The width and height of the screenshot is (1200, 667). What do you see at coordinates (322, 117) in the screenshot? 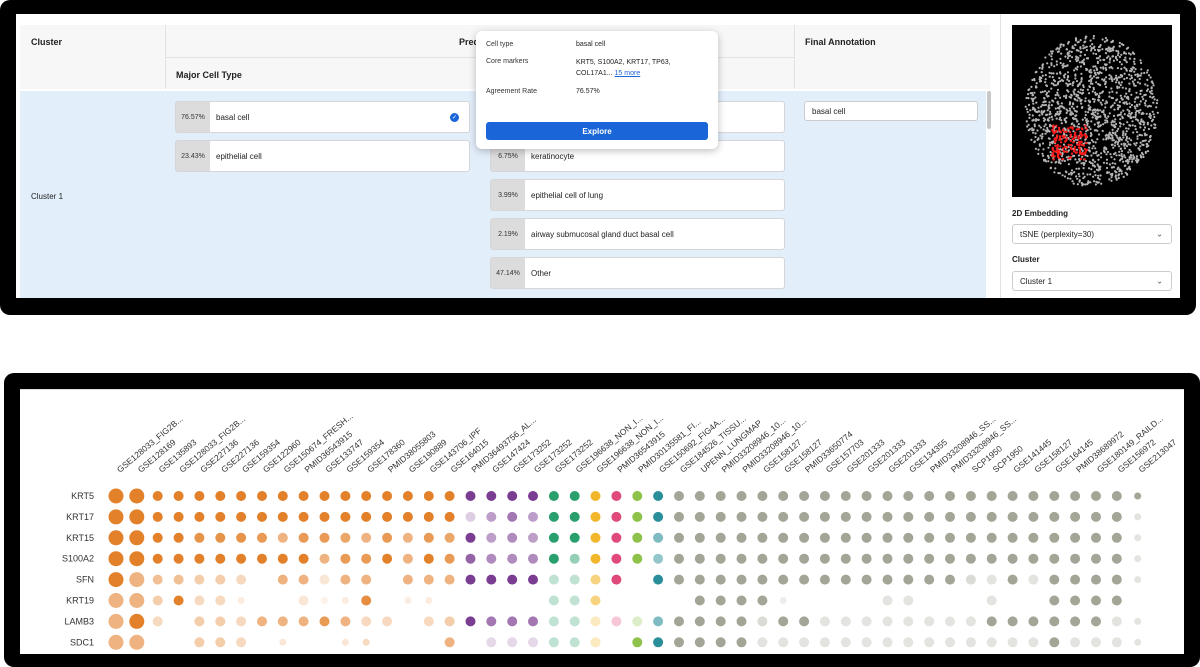
I see `major-cell-type-option: 76.57% basal cell ✓` at bounding box center [322, 117].